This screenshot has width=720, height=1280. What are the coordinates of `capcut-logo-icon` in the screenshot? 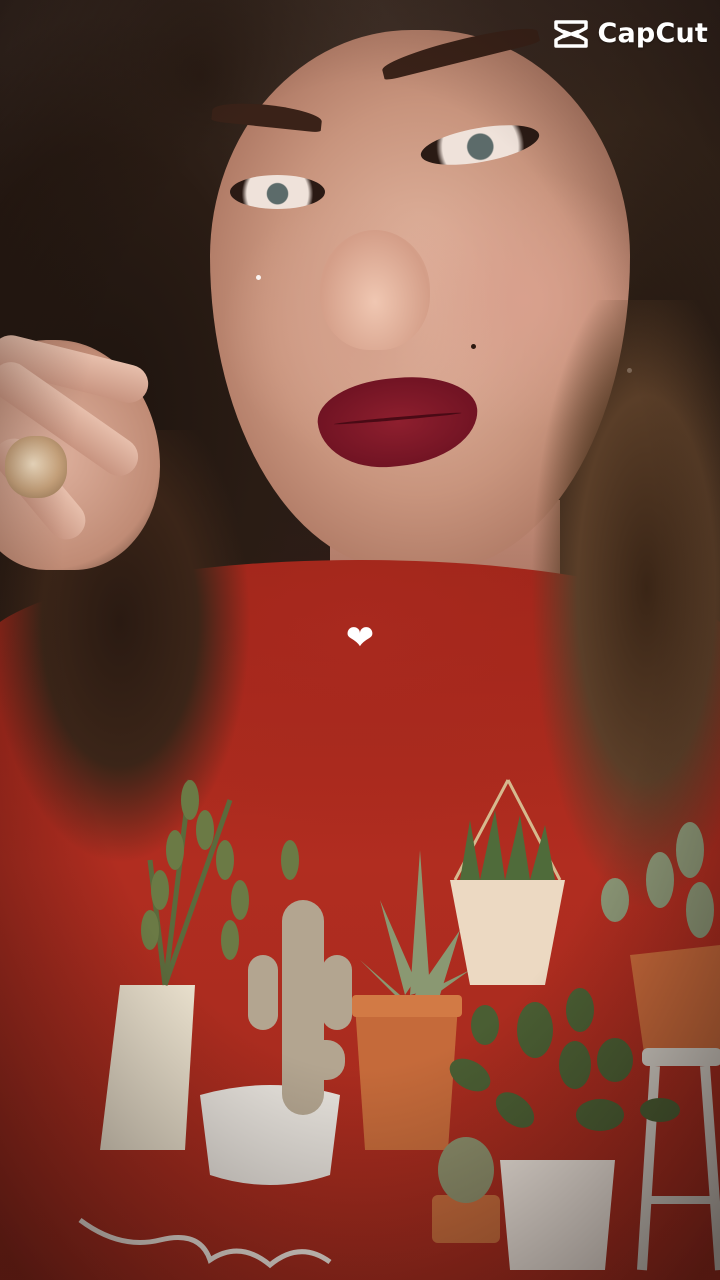 It's located at (571, 33).